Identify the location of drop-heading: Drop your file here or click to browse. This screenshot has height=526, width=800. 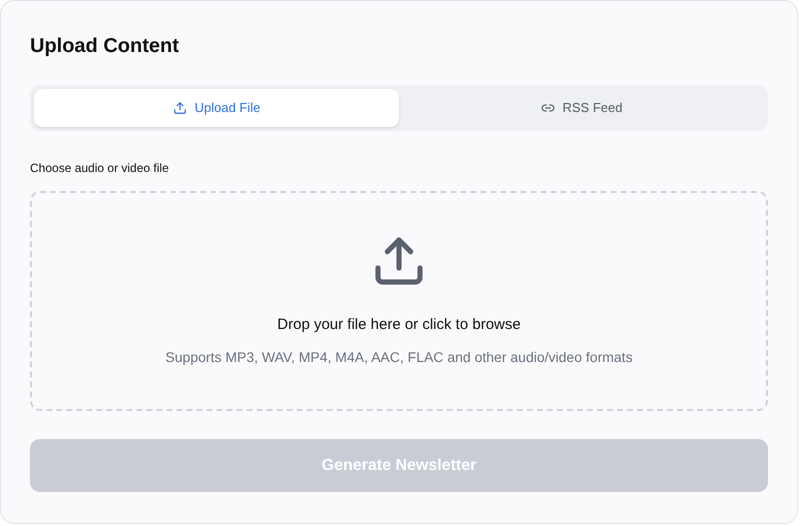
(399, 325).